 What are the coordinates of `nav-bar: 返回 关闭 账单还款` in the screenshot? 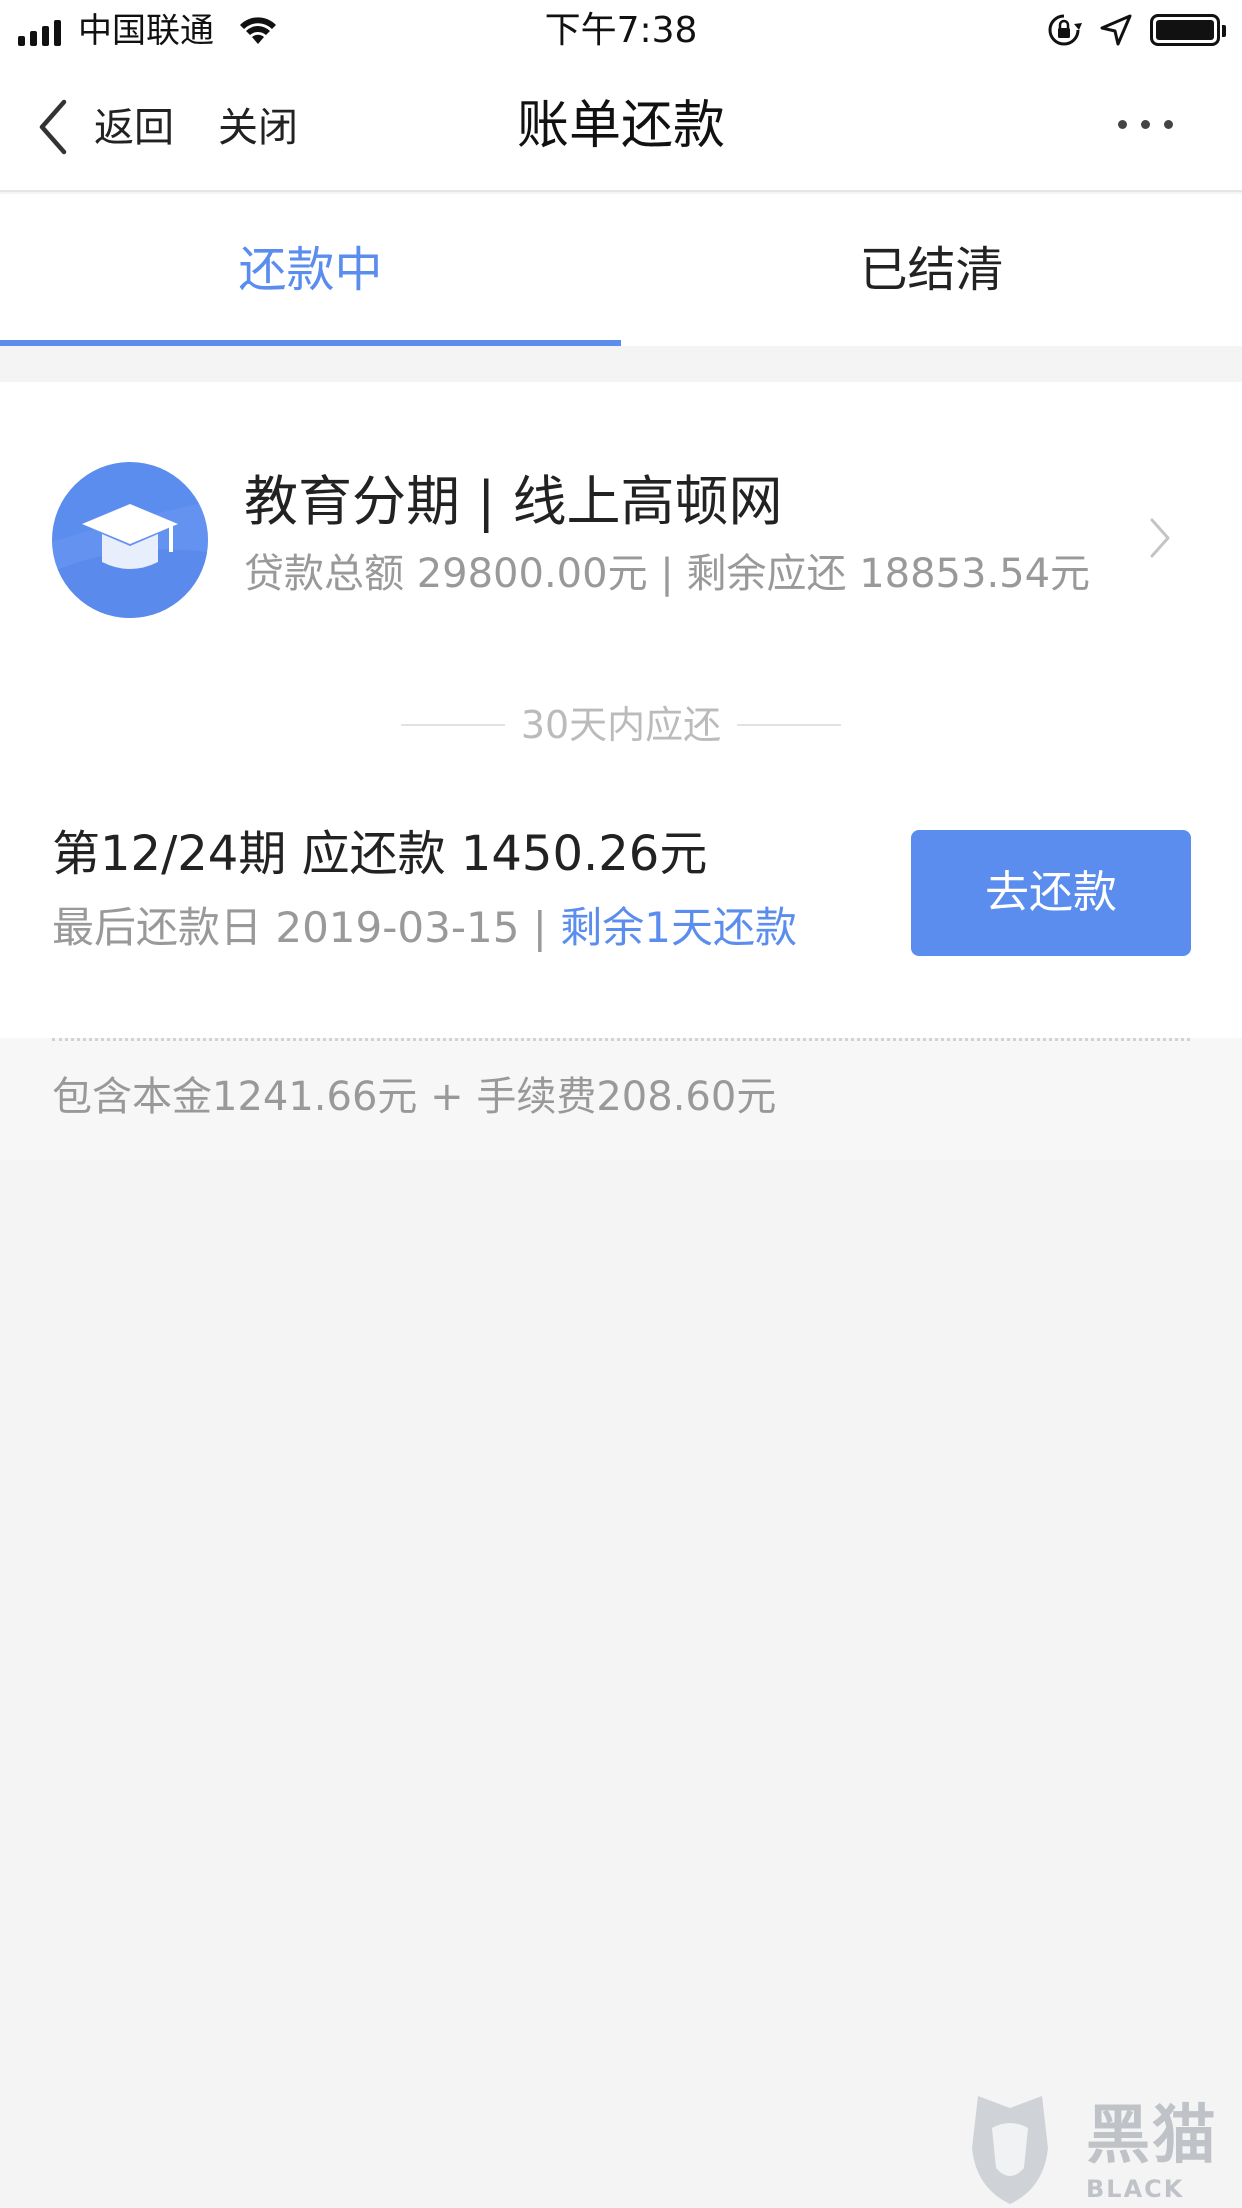 It's located at (621, 127).